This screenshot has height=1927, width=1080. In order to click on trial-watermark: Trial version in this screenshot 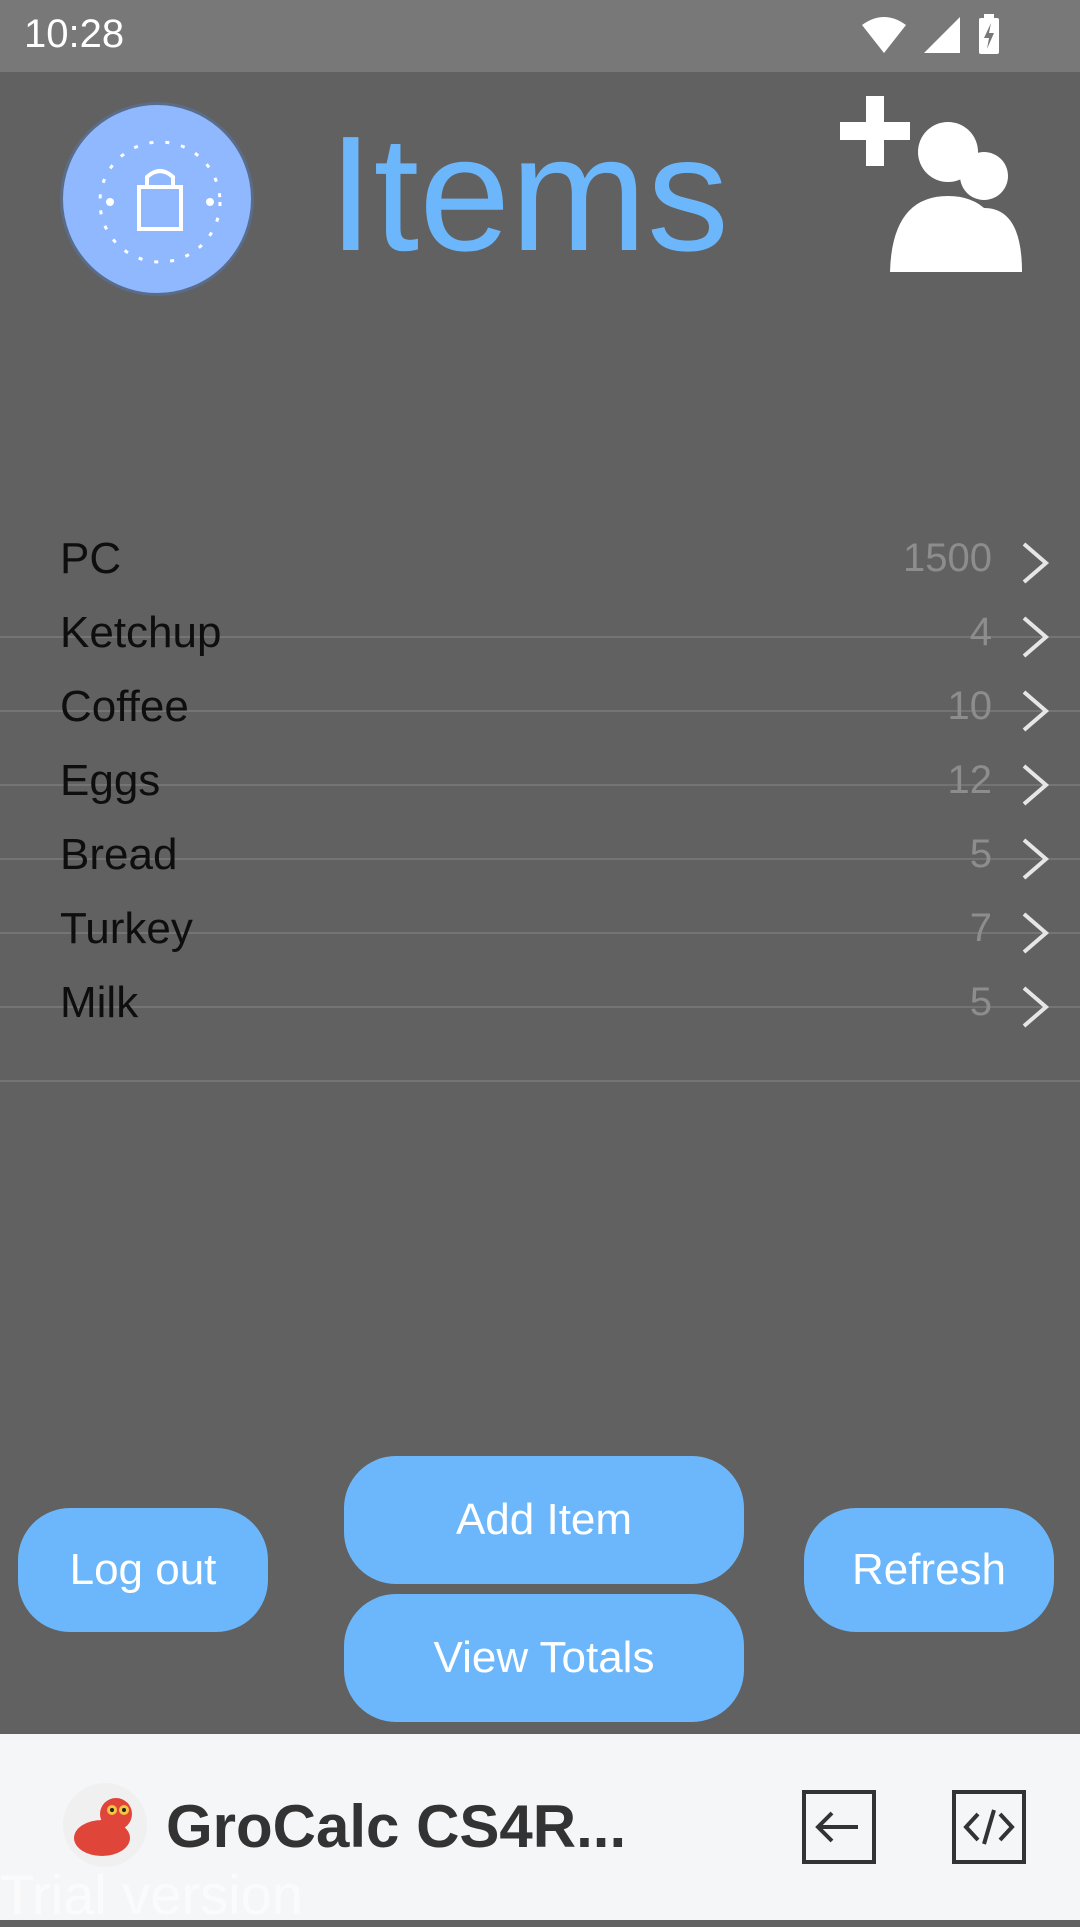, I will do `click(151, 1894)`.